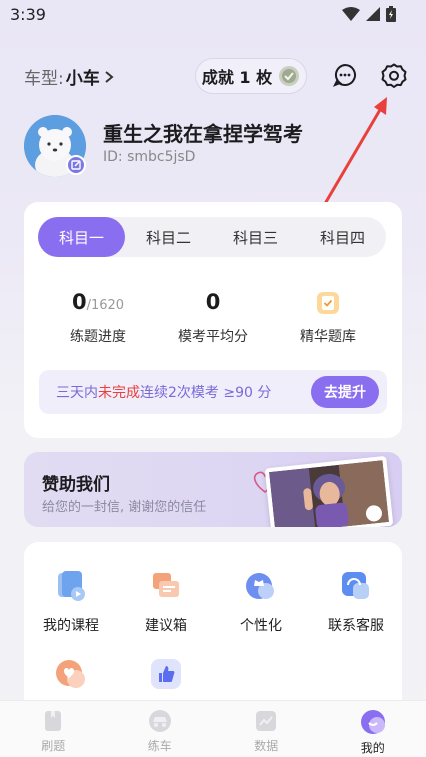 This screenshot has height=757, width=426. I want to click on message-icon, so click(345, 75).